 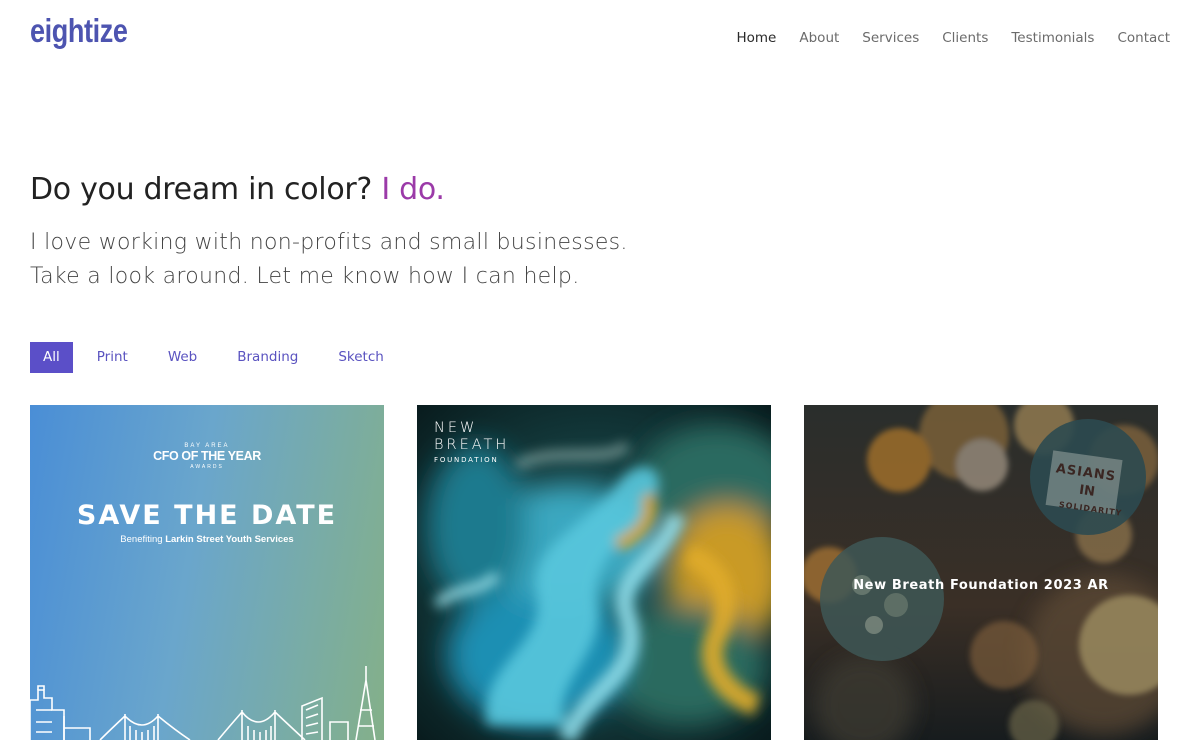 What do you see at coordinates (1087, 491) in the screenshot?
I see `sign-text-line2: IN` at bounding box center [1087, 491].